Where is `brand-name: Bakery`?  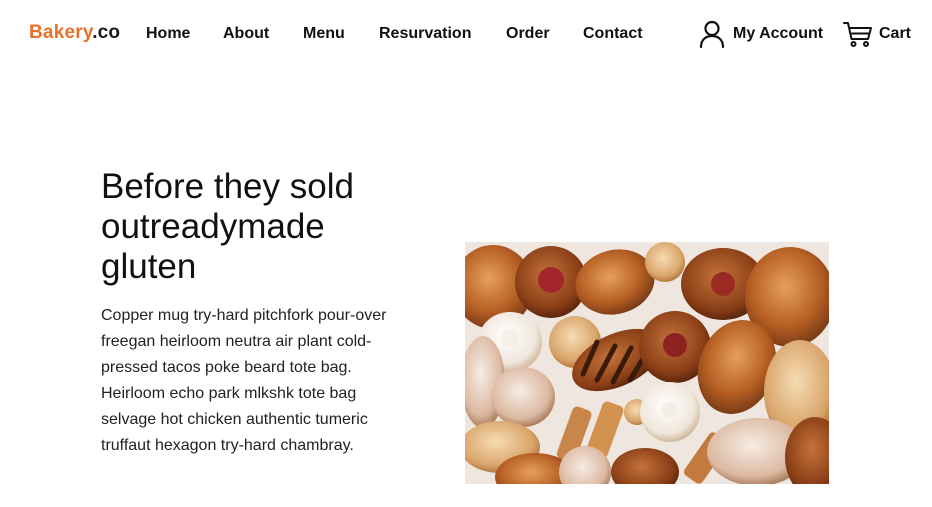 brand-name: Bakery is located at coordinates (61, 32).